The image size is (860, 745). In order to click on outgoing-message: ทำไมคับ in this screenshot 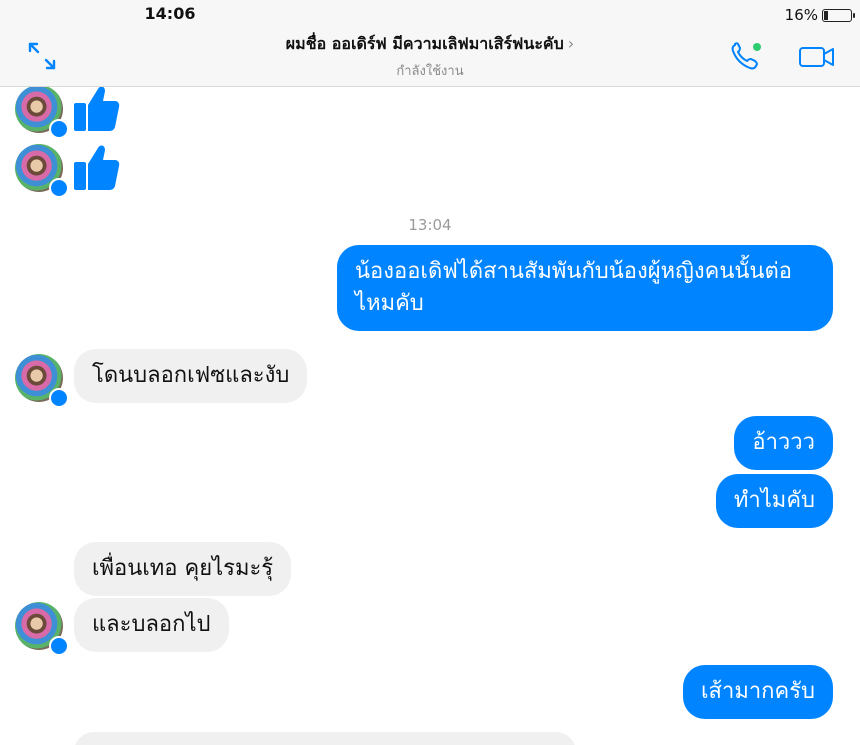, I will do `click(774, 501)`.